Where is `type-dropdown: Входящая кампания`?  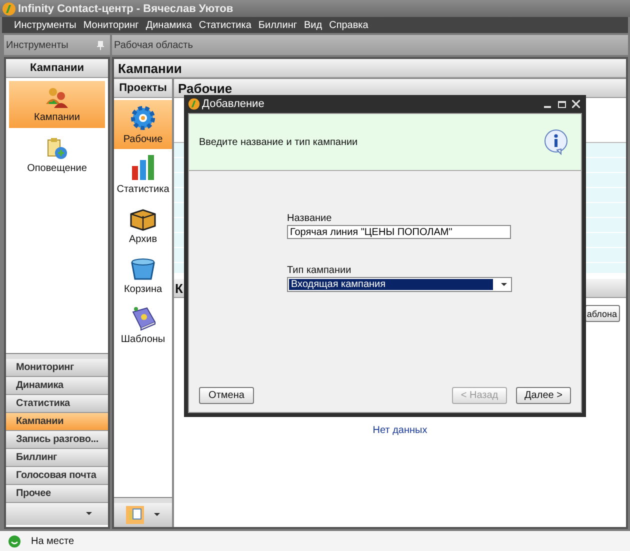 type-dropdown: Входящая кампания is located at coordinates (399, 284).